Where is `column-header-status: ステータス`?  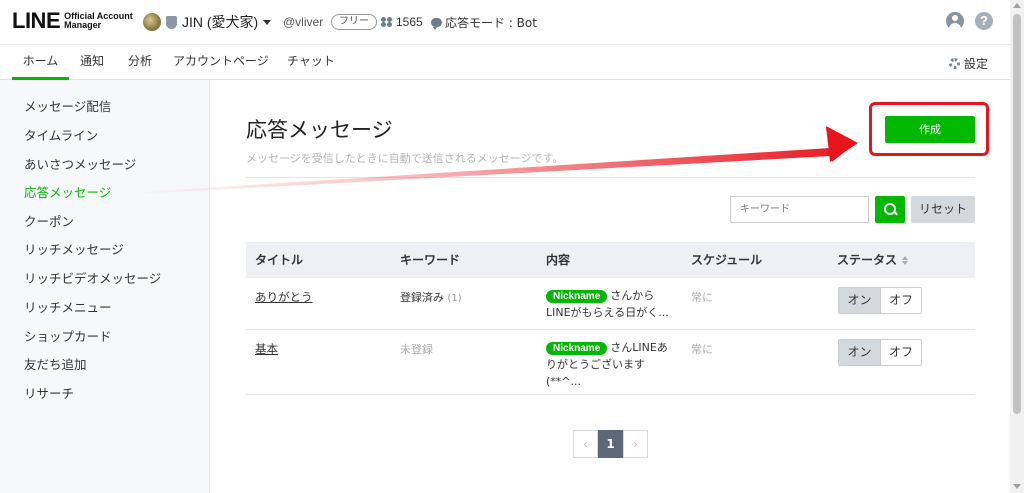 column-header-status: ステータス is located at coordinates (873, 260).